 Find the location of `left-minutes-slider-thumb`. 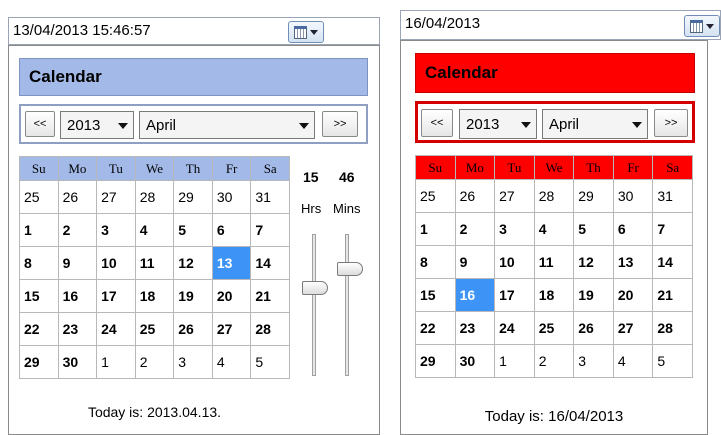

left-minutes-slider-thumb is located at coordinates (350, 269).